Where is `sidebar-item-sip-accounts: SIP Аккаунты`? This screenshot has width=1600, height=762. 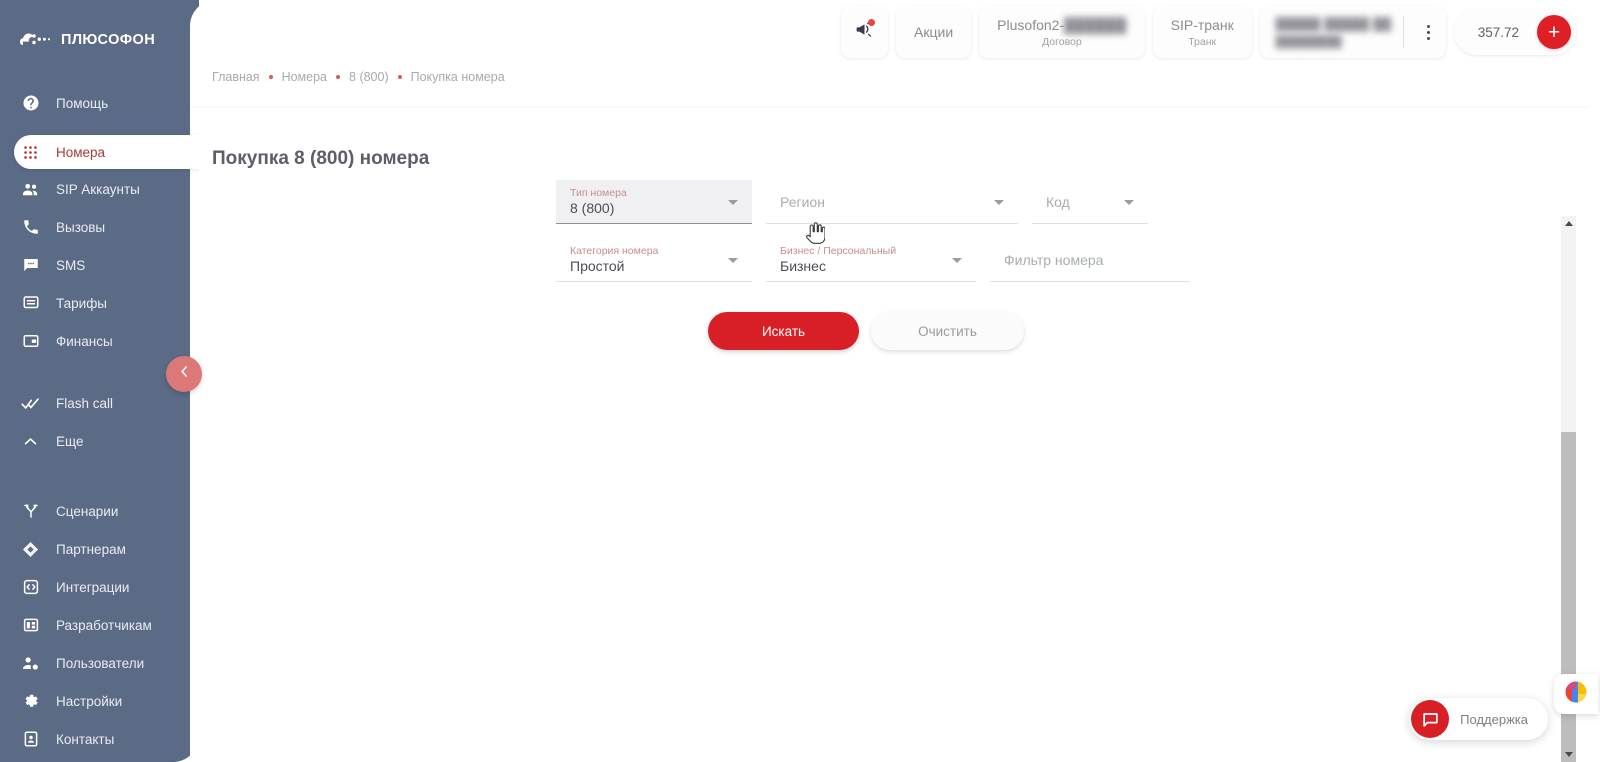
sidebar-item-sip-accounts: SIP Аккаунты is located at coordinates (99, 189).